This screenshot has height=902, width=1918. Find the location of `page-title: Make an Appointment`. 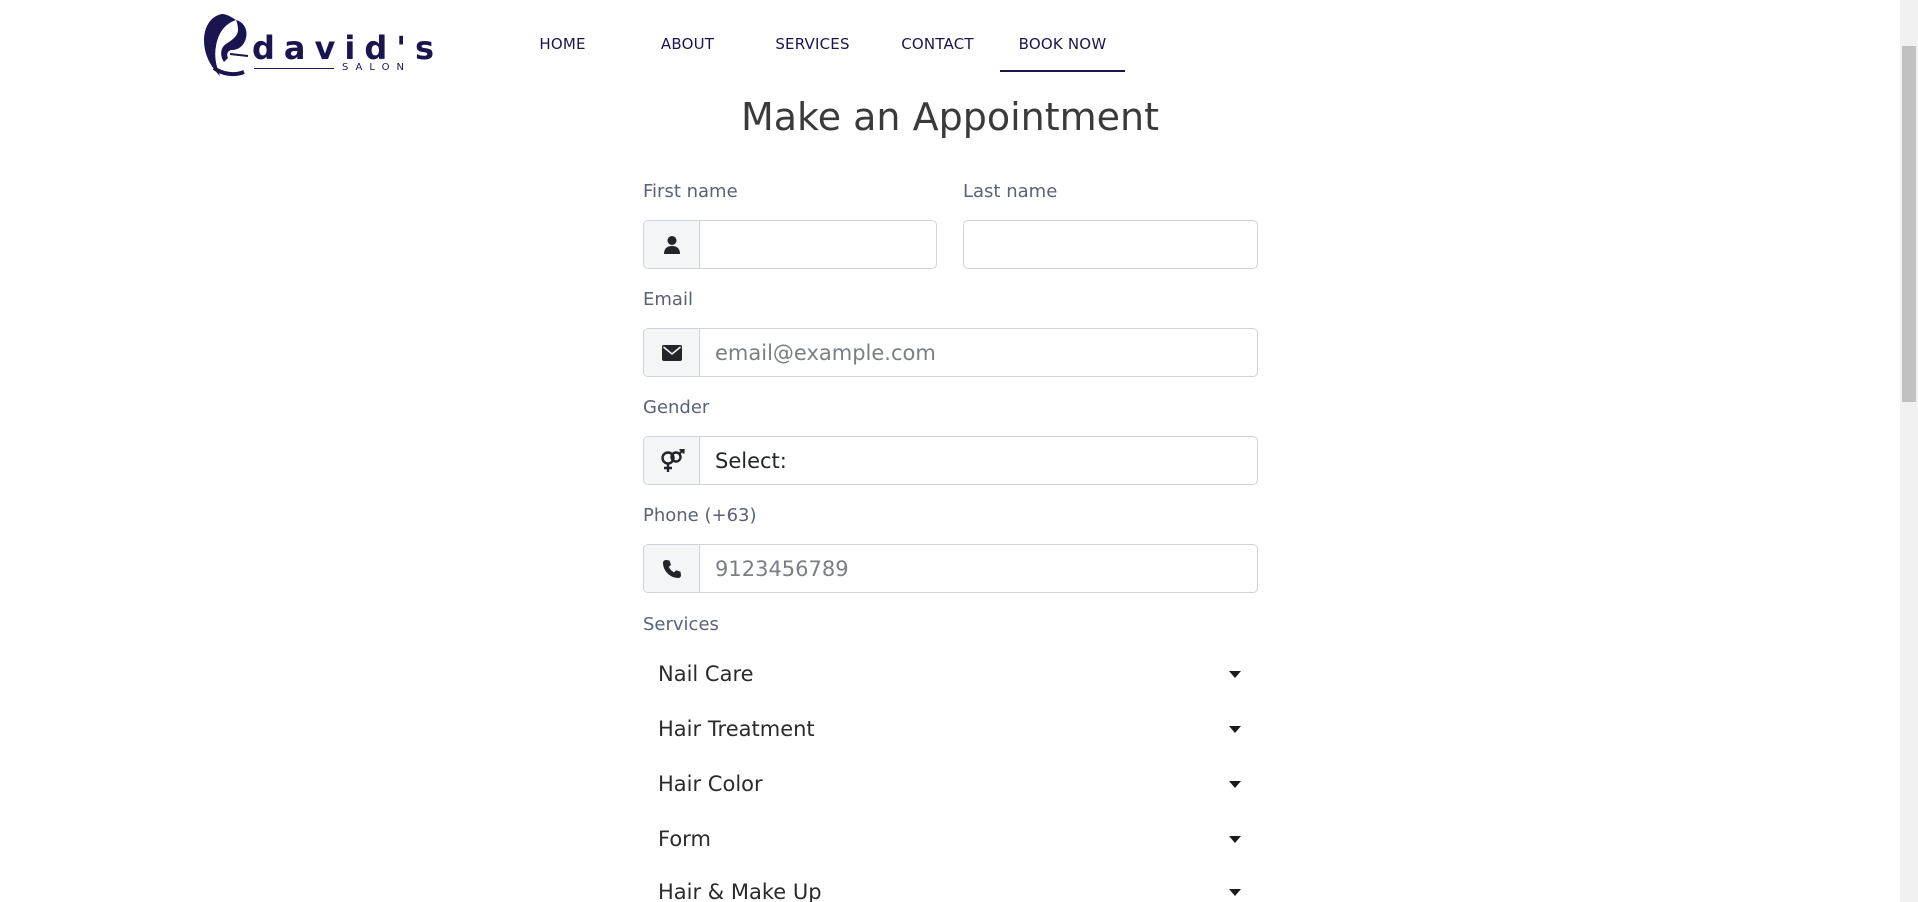

page-title: Make an Appointment is located at coordinates (950, 117).